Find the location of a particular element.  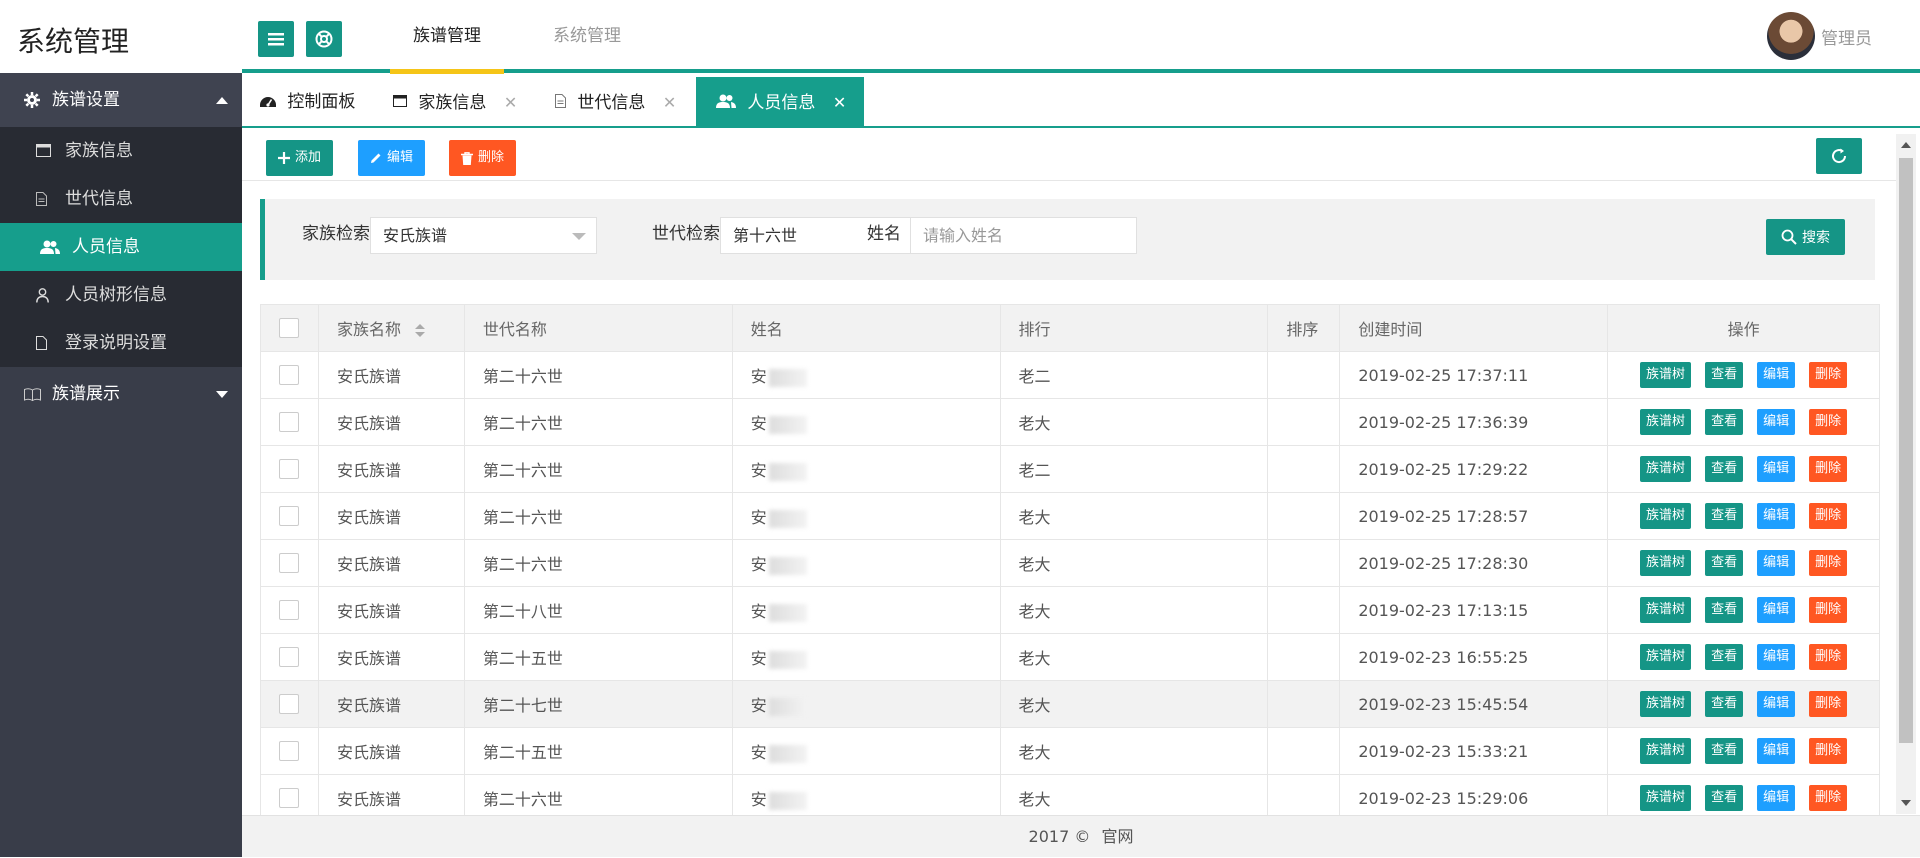

sidebar-item-member-tree: 人员树形信息 is located at coordinates (121, 295).